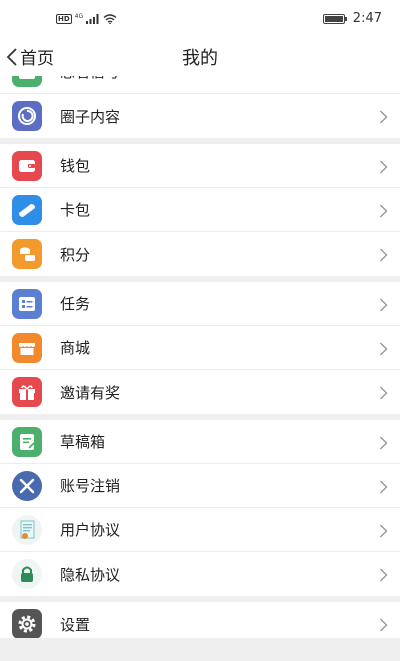 This screenshot has width=400, height=661. Describe the element at coordinates (75, 624) in the screenshot. I see `menu-item-label: 设置` at that location.